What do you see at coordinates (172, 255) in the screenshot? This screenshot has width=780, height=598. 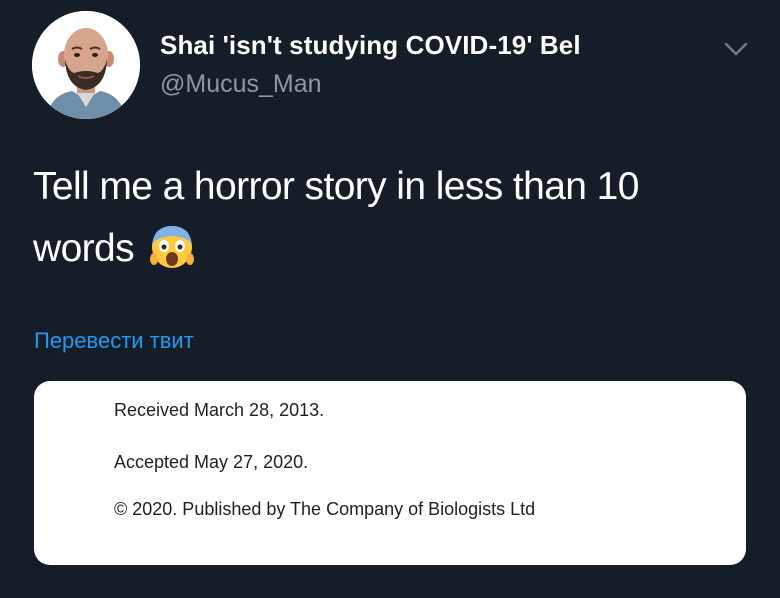 I see `face-screaming-in-fear-icon` at bounding box center [172, 255].